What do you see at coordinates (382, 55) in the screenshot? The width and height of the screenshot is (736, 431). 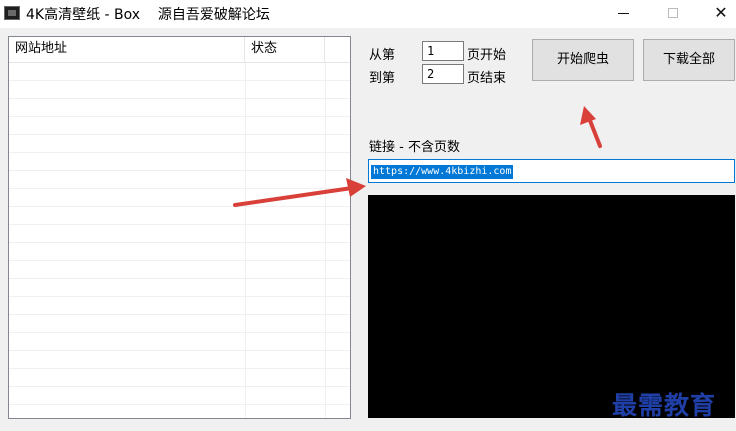 I see `from-page-label: 从第` at bounding box center [382, 55].